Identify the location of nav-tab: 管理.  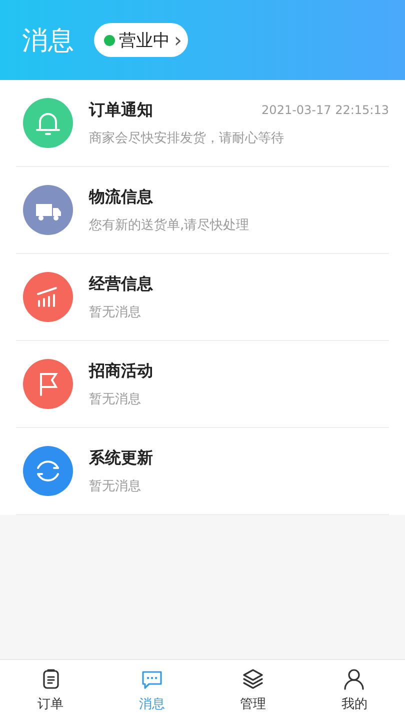
(253, 690).